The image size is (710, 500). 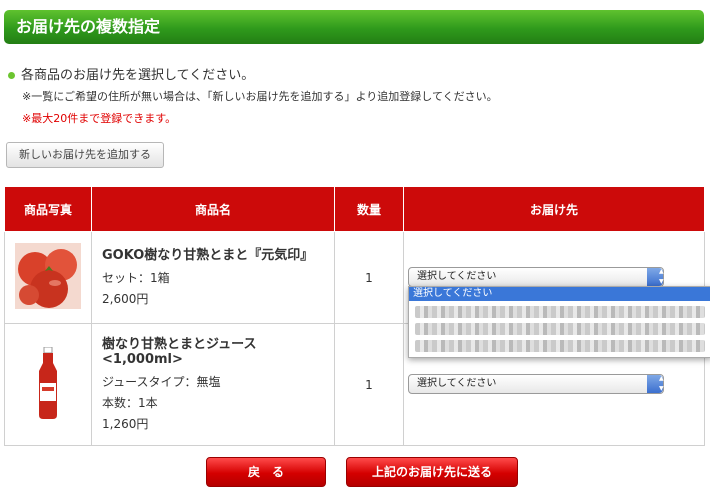 What do you see at coordinates (125, 299) in the screenshot?
I see `product-price: 2,600円` at bounding box center [125, 299].